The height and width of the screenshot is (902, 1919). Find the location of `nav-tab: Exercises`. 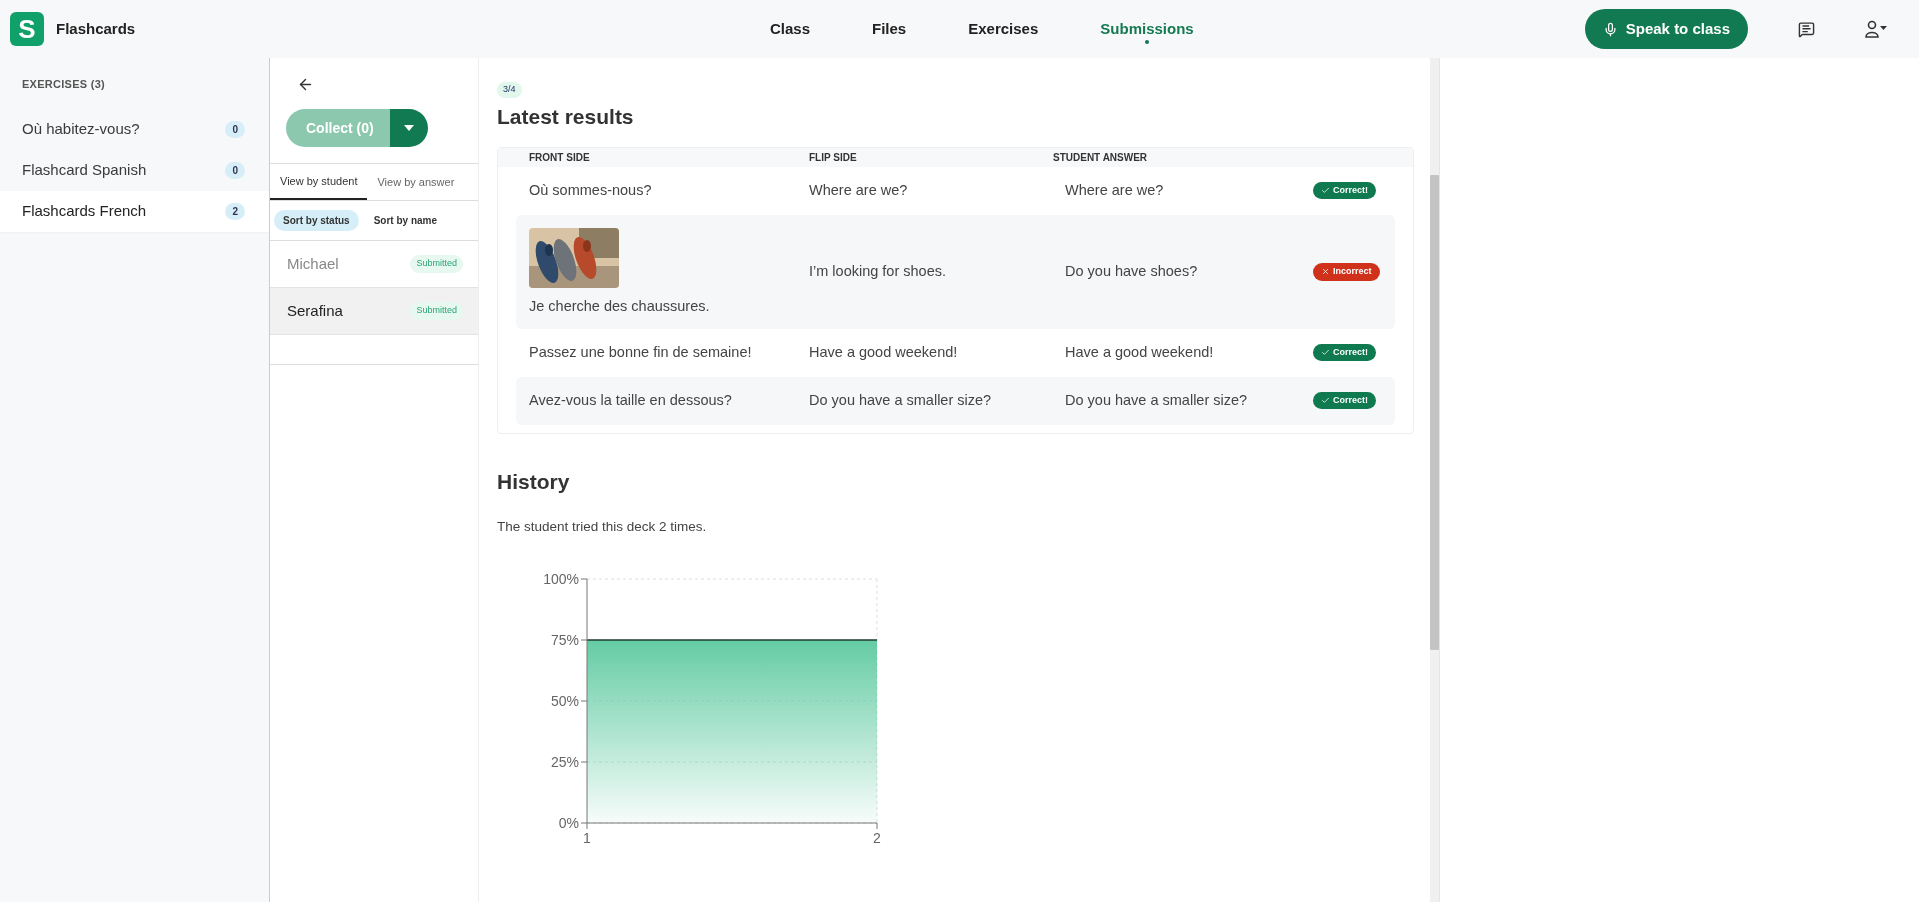

nav-tab: Exercises is located at coordinates (1003, 29).